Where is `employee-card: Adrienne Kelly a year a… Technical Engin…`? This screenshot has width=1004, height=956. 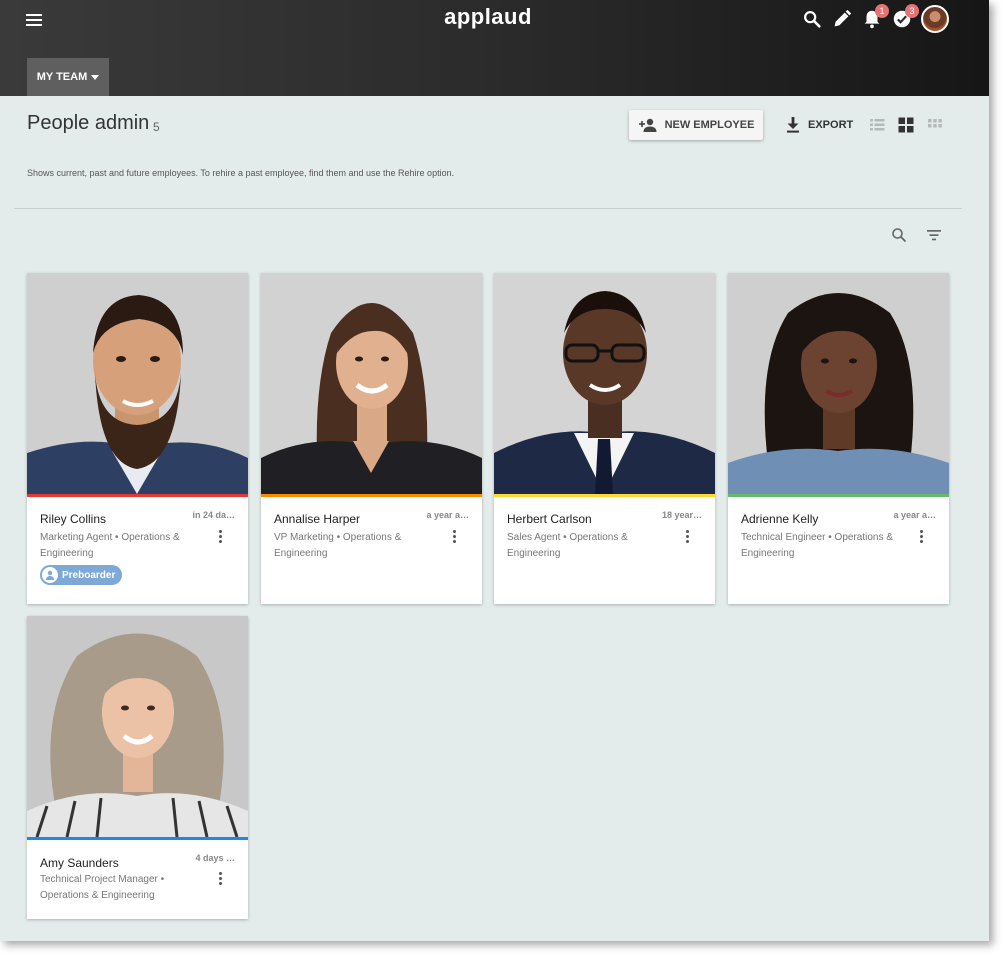
employee-card: Adrienne Kelly a year a… Technical Engin… is located at coordinates (838, 438).